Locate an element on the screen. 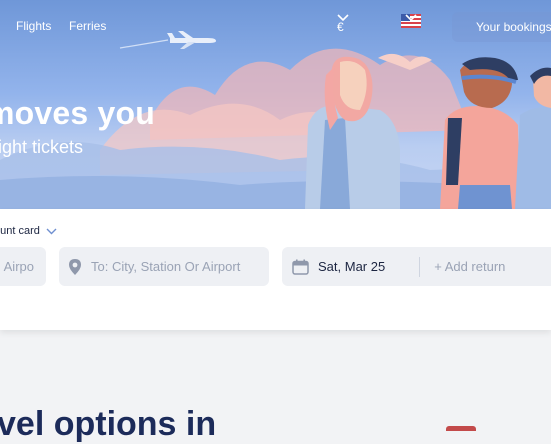 The width and height of the screenshot is (551, 444). nav-link-flights: Flights is located at coordinates (33, 26).